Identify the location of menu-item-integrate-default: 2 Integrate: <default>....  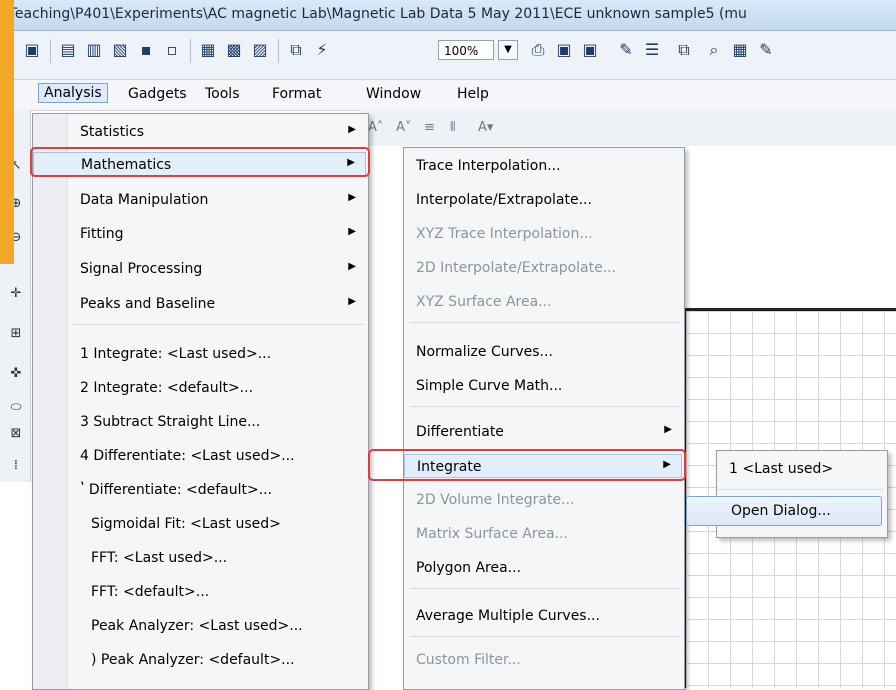
(199, 388).